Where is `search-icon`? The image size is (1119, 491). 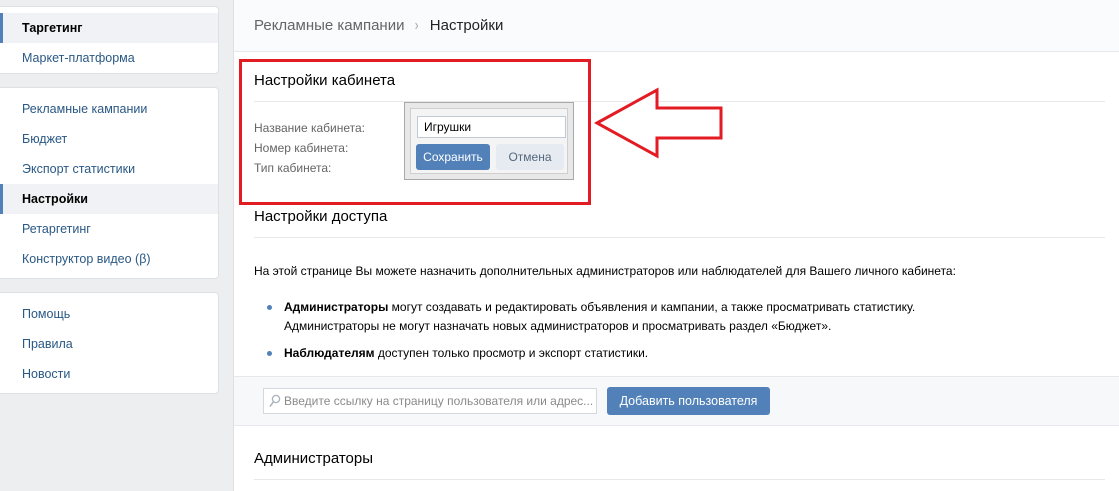 search-icon is located at coordinates (275, 400).